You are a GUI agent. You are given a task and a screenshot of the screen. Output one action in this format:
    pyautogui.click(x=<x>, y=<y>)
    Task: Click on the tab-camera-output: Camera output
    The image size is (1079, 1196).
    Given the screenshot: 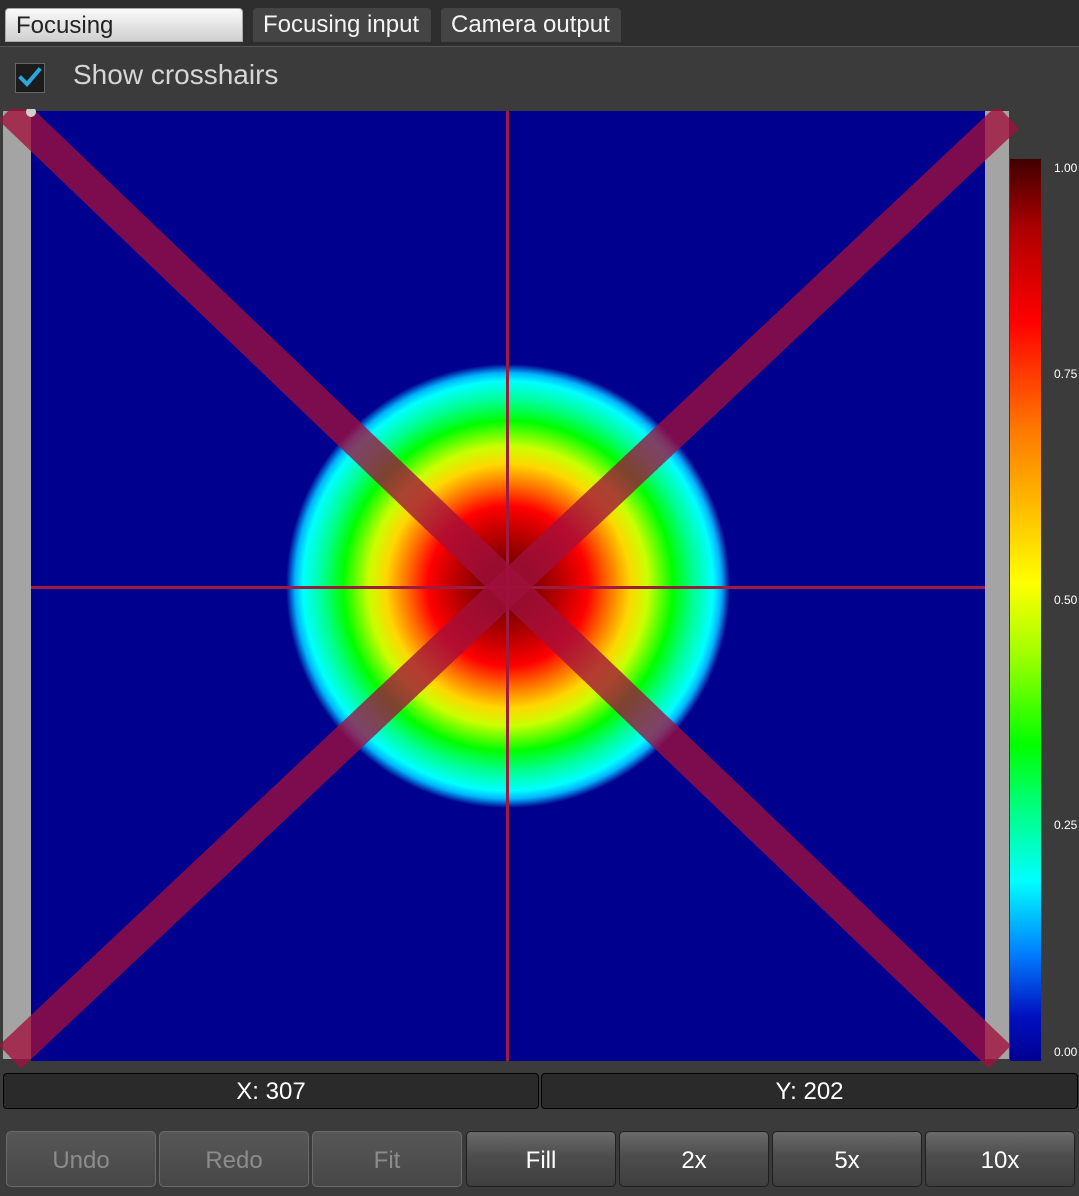 What is the action you would take?
    pyautogui.click(x=531, y=25)
    